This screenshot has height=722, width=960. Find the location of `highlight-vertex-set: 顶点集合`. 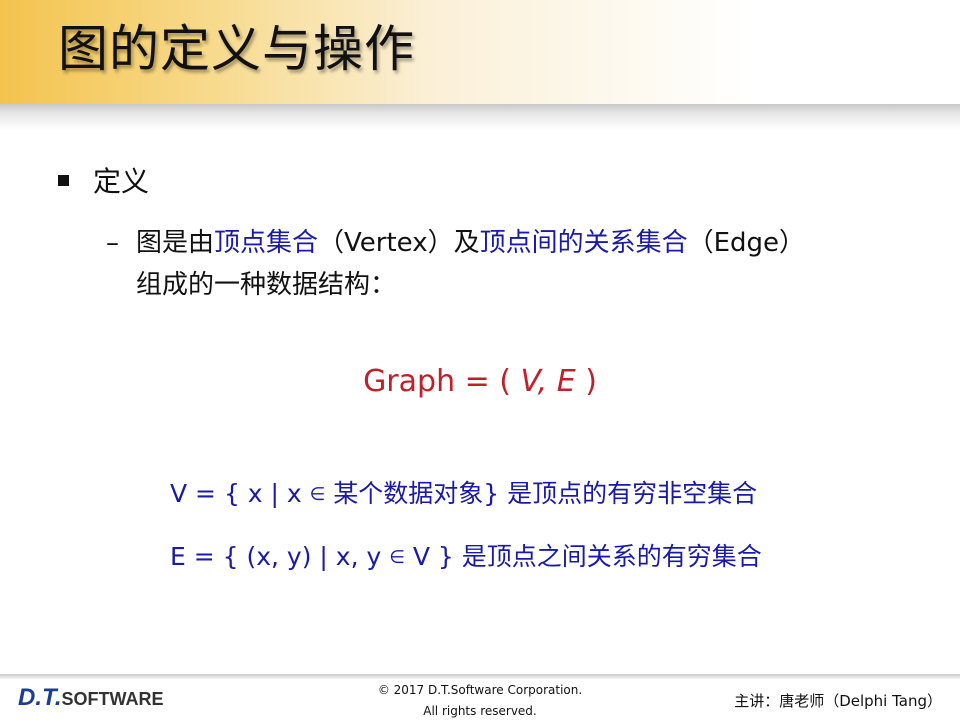

highlight-vertex-set: 顶点集合 is located at coordinates (266, 243).